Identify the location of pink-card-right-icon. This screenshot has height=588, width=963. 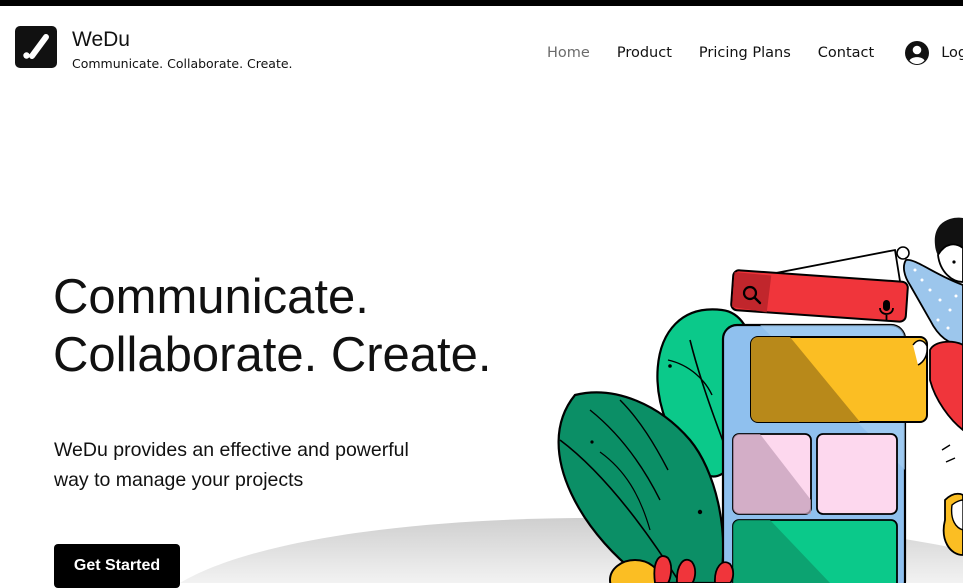
(857, 474).